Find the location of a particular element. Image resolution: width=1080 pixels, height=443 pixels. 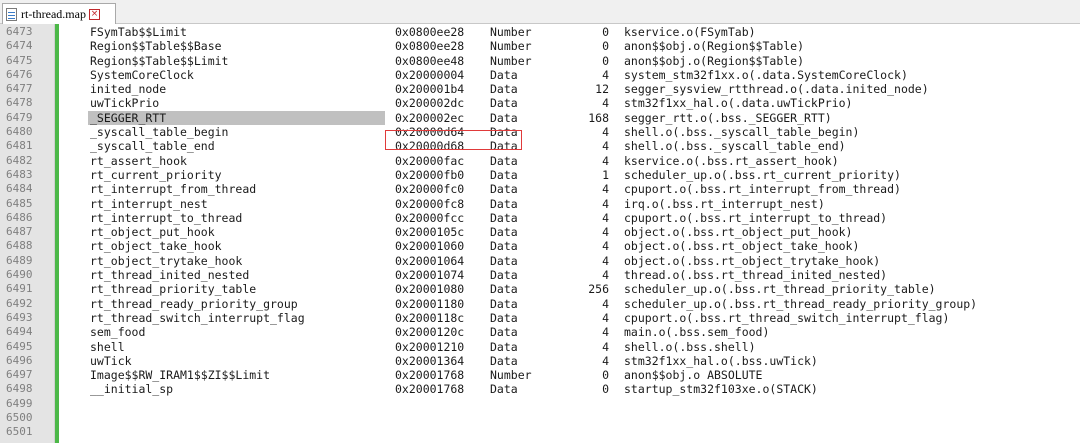

symbol-name: FSymTab$$Limit is located at coordinates (138, 32).